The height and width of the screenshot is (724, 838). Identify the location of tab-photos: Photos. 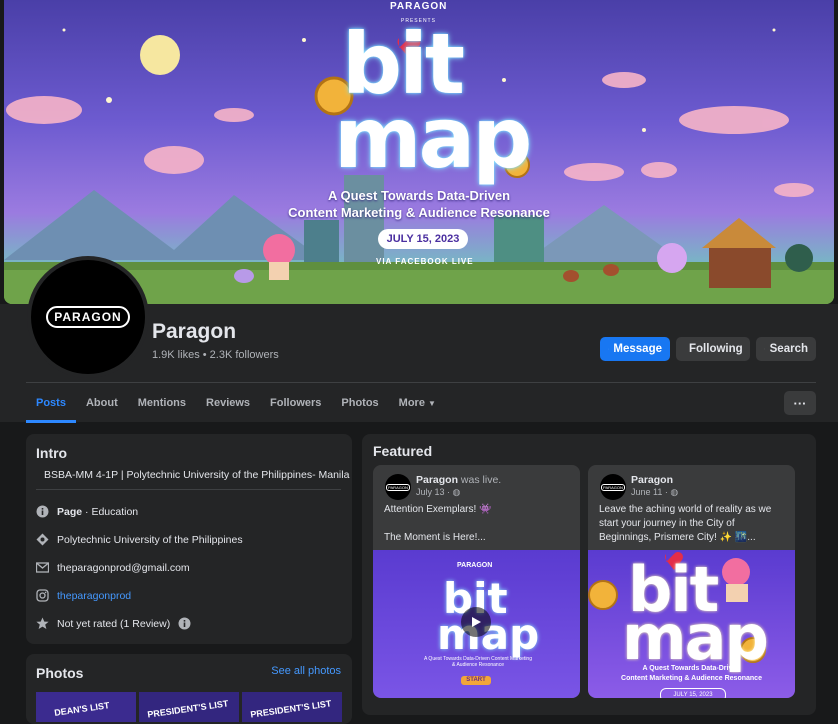
(359, 407).